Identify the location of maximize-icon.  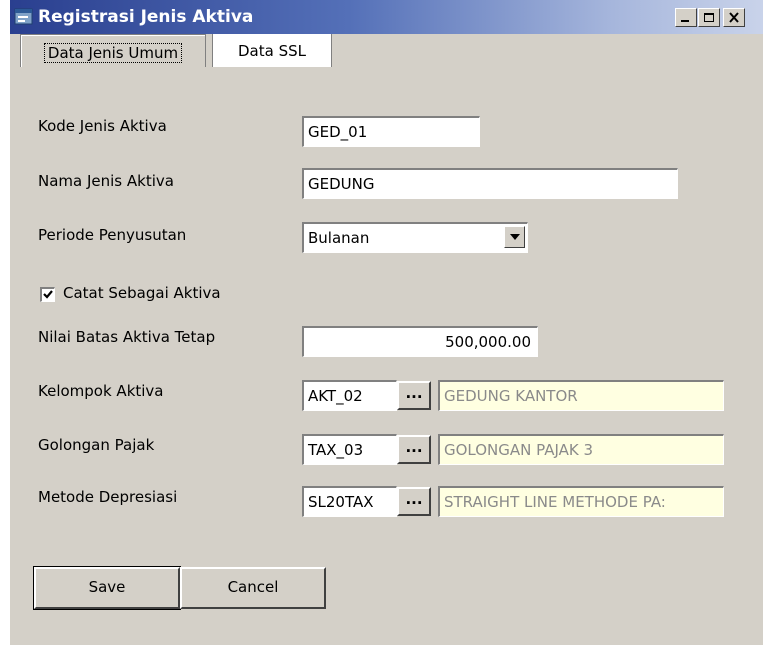
(709, 17).